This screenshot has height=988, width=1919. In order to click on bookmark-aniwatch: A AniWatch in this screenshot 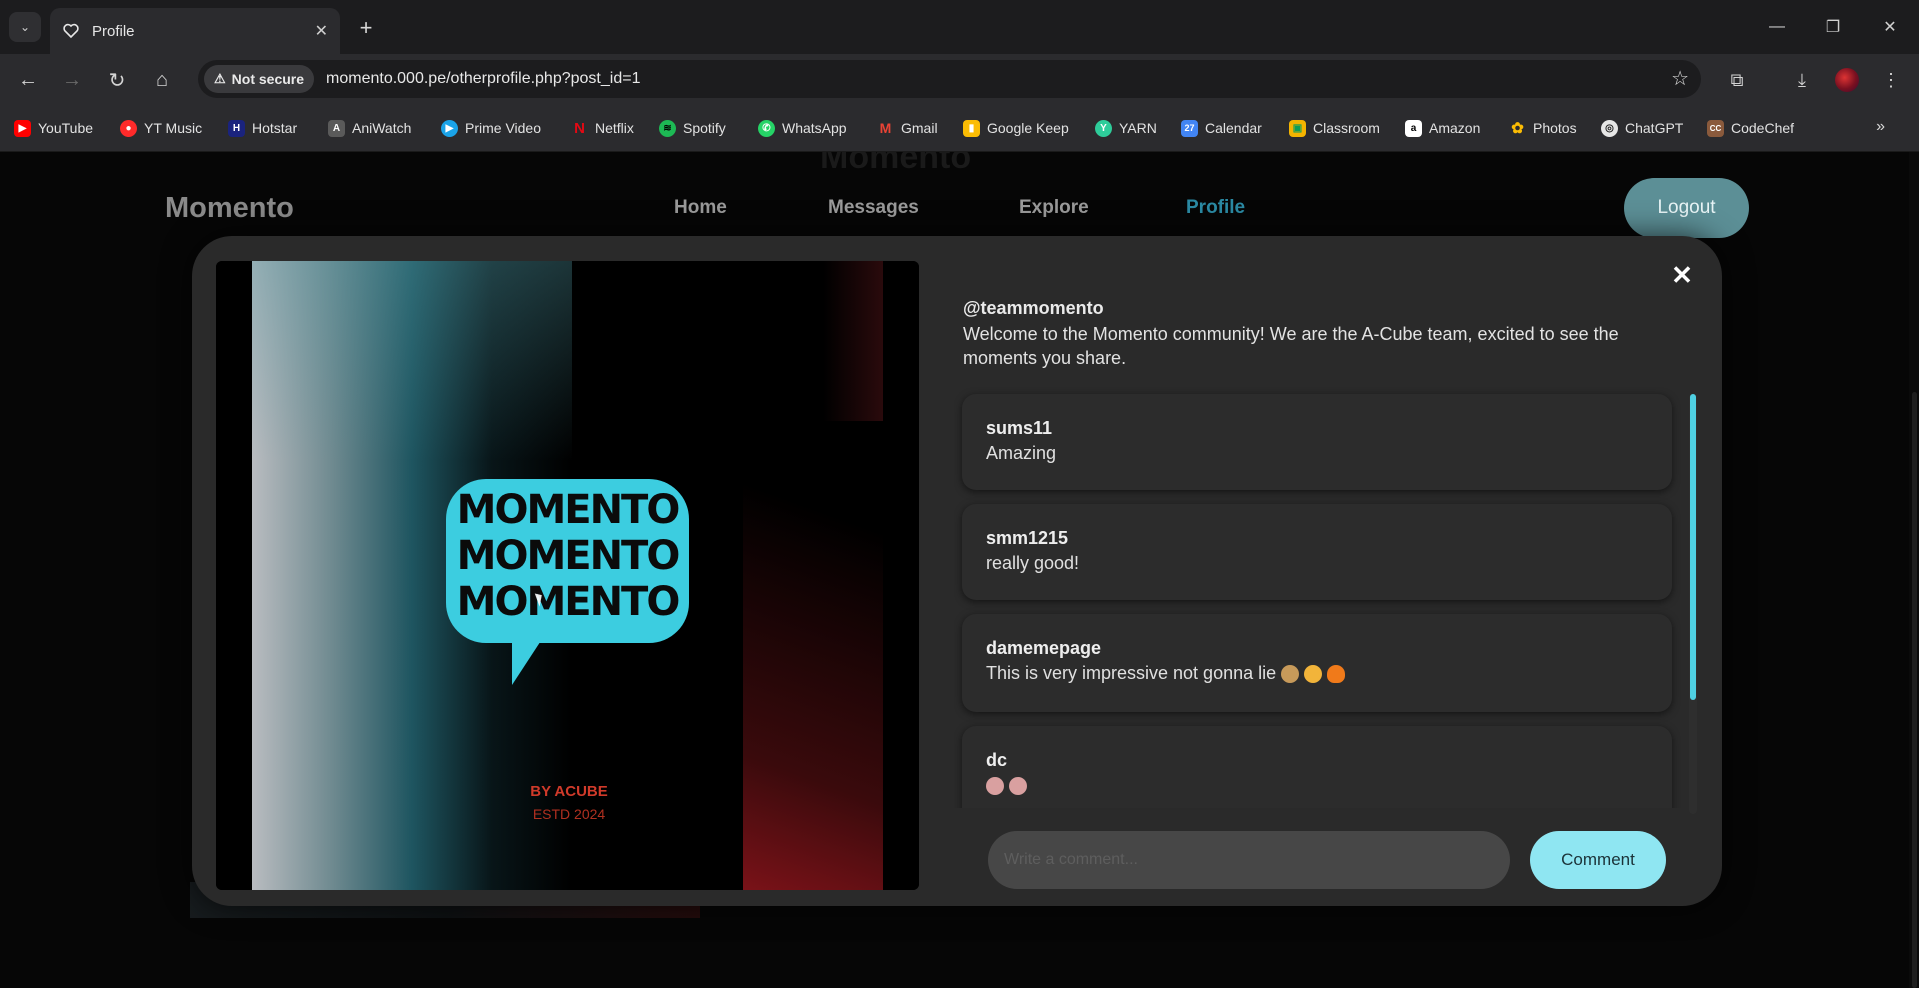, I will do `click(369, 128)`.